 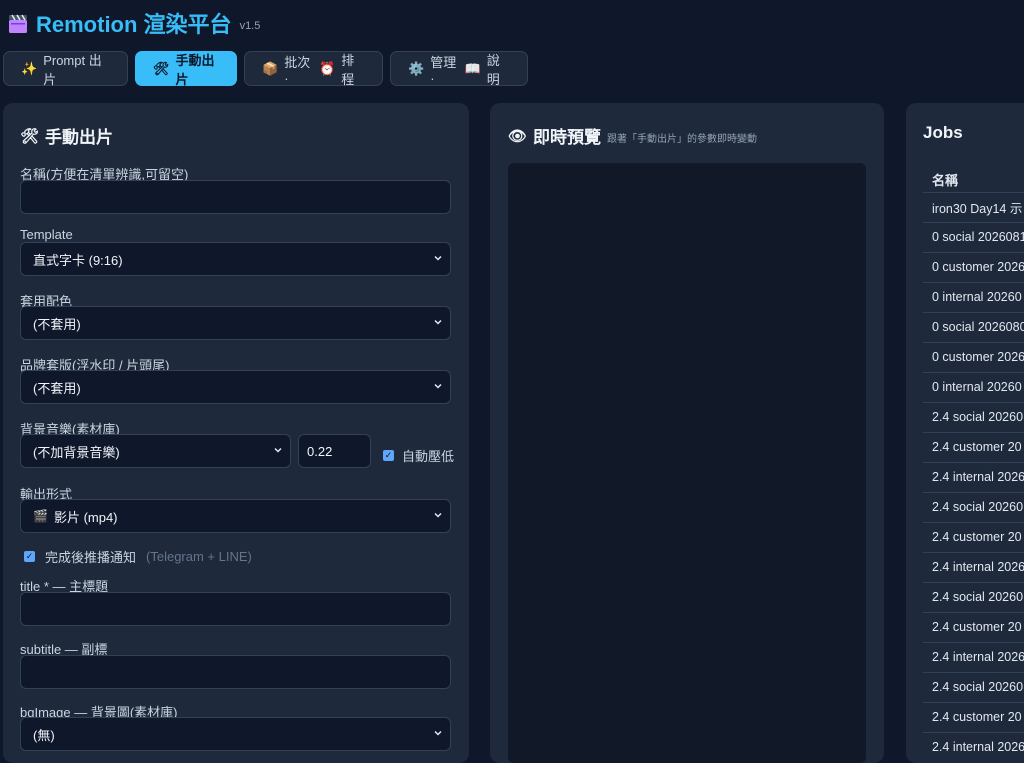 I want to click on template-select: 直式字卡 (9:16), so click(x=235, y=259).